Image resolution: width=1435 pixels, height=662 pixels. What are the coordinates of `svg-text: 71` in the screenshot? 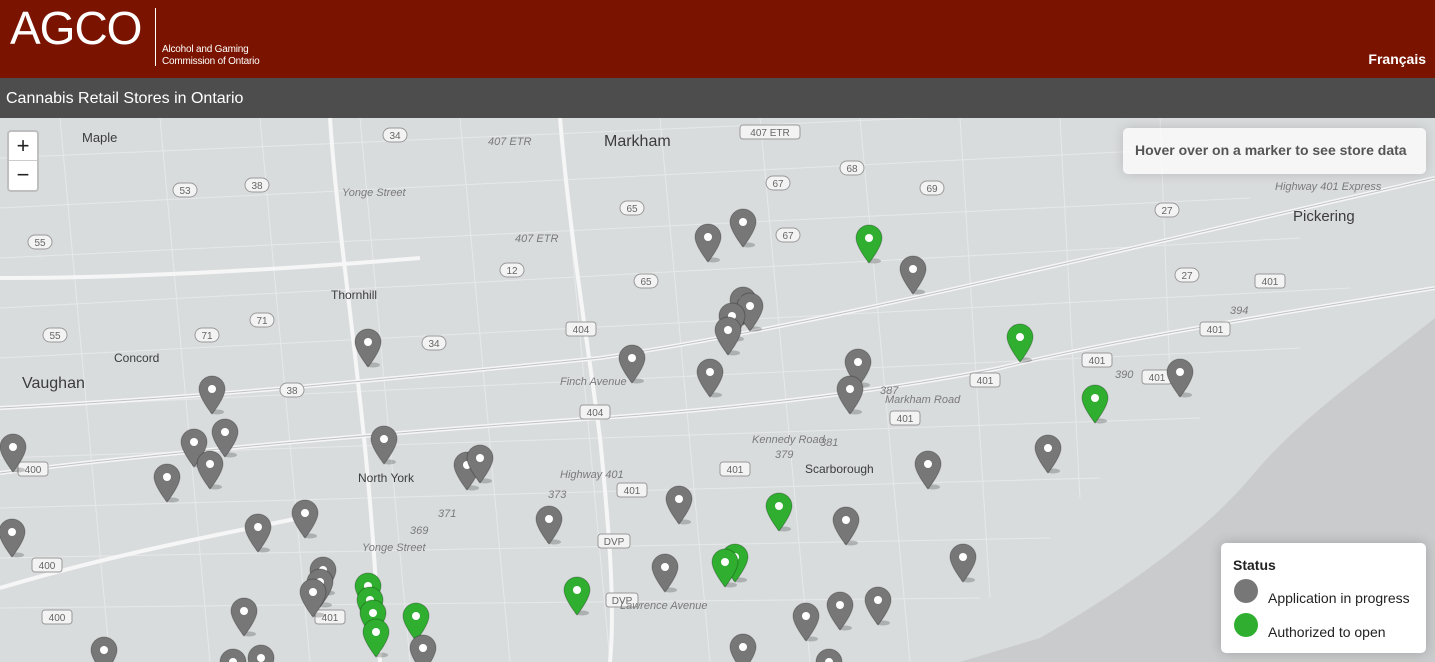 It's located at (207, 336).